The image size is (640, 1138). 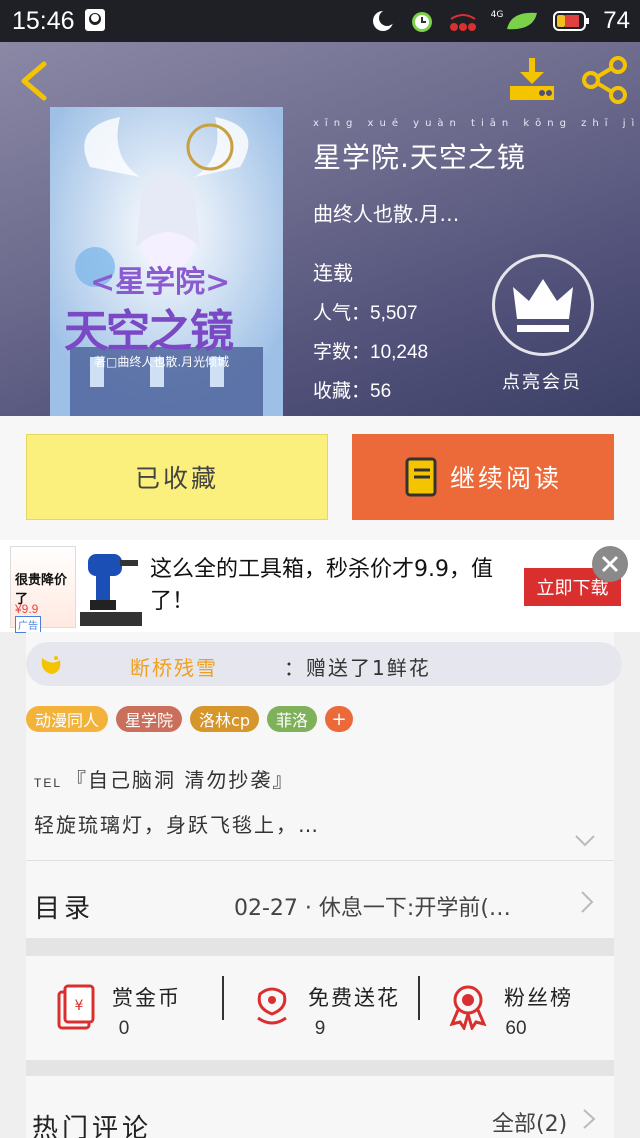 I want to click on book-status: 连载, so click(x=333, y=273).